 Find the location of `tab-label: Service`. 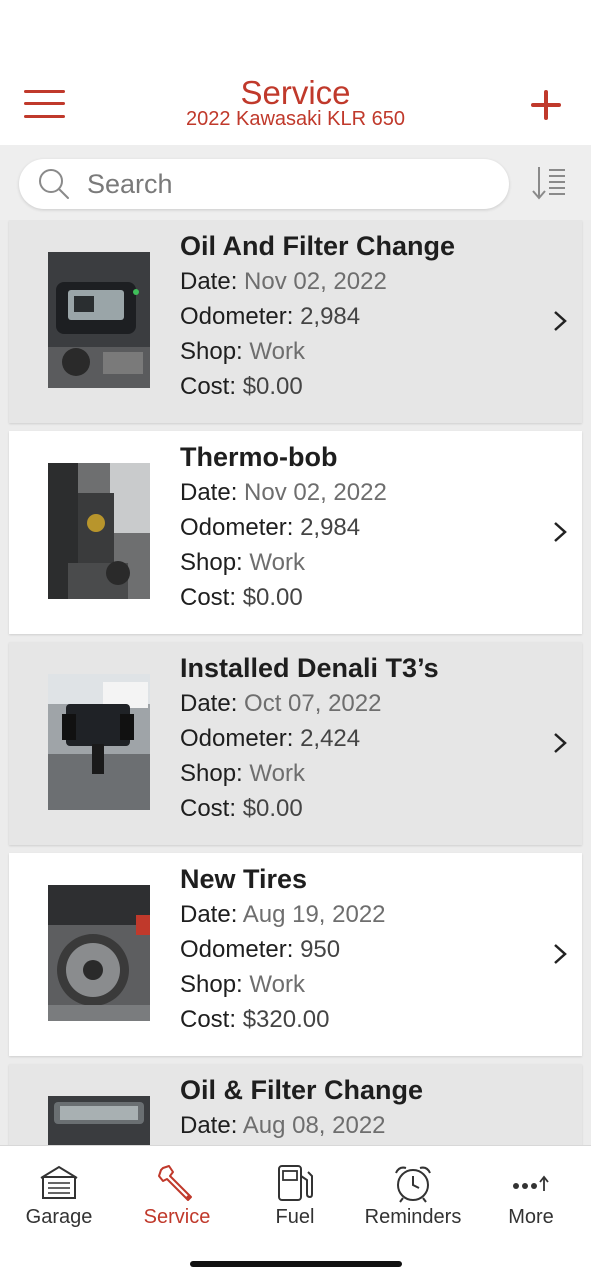

tab-label: Service is located at coordinates (177, 1217).